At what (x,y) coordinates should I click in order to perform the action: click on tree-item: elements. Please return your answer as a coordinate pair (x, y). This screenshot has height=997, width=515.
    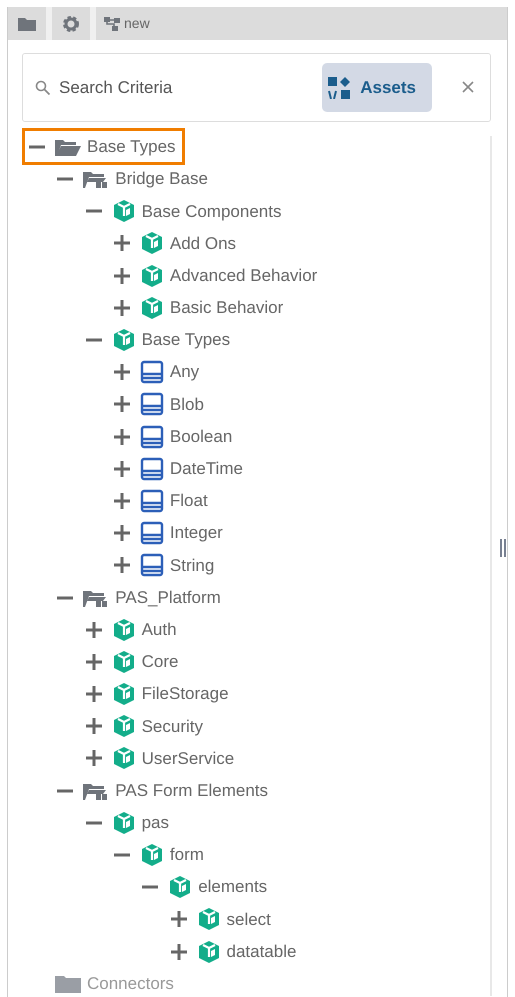
    Looking at the image, I should click on (205, 887).